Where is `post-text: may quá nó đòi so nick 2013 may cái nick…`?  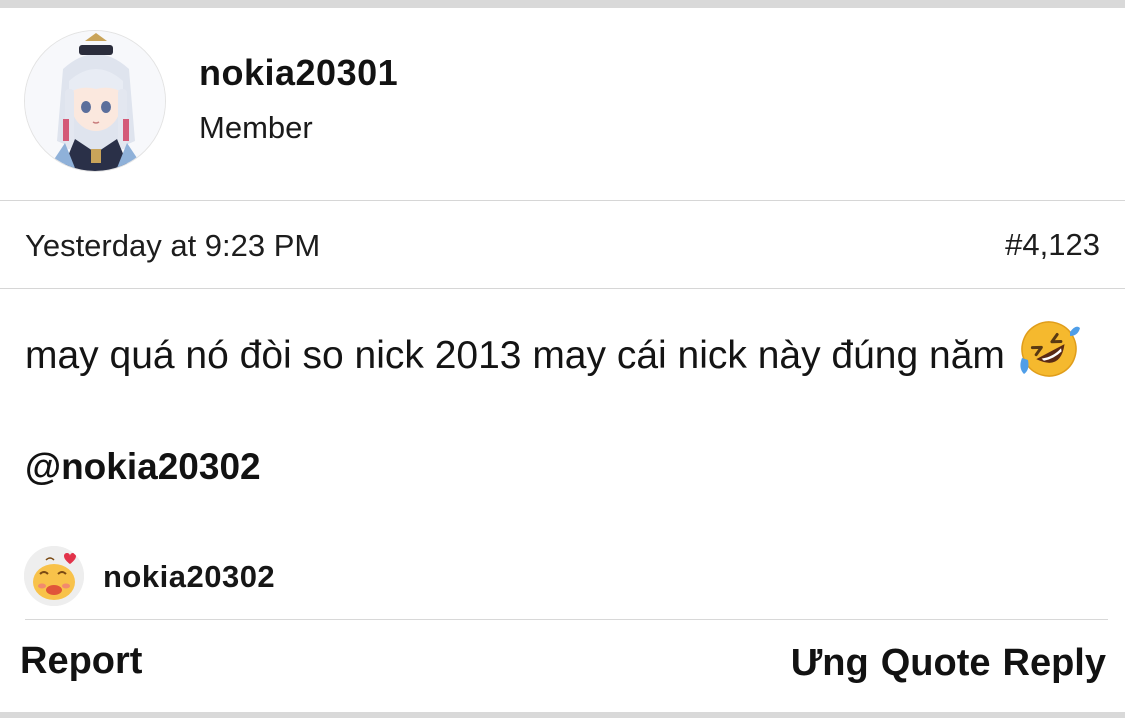 post-text: may quá nó đòi so nick 2013 may cái nick… is located at coordinates (515, 355).